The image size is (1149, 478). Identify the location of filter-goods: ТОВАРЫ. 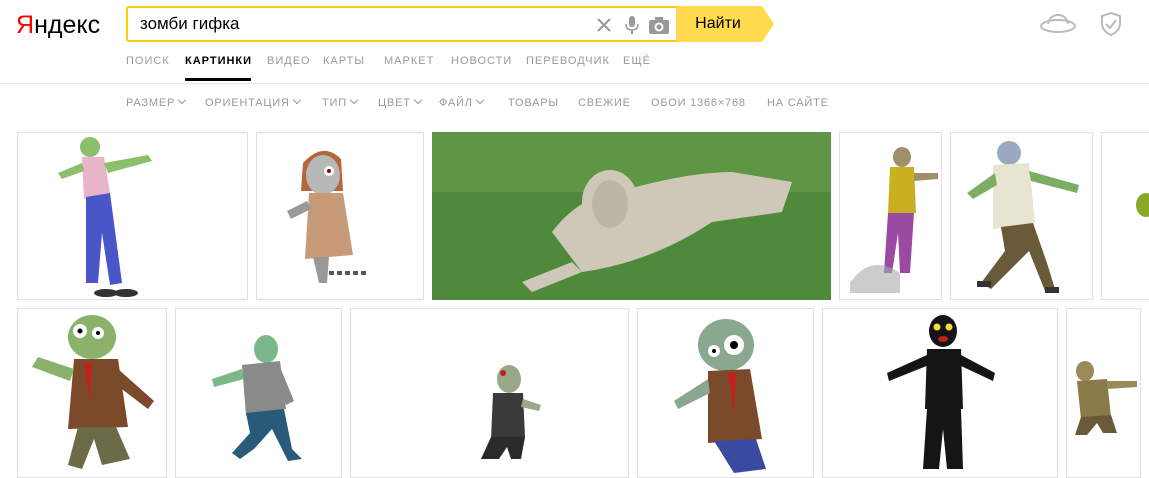
(533, 103).